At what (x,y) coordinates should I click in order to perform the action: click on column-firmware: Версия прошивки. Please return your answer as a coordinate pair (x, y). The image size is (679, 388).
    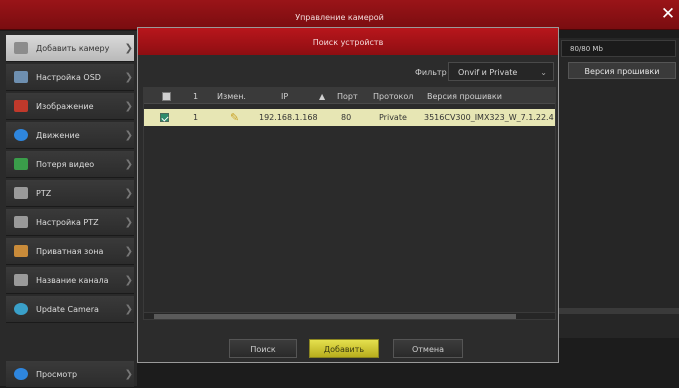
    Looking at the image, I should click on (464, 96).